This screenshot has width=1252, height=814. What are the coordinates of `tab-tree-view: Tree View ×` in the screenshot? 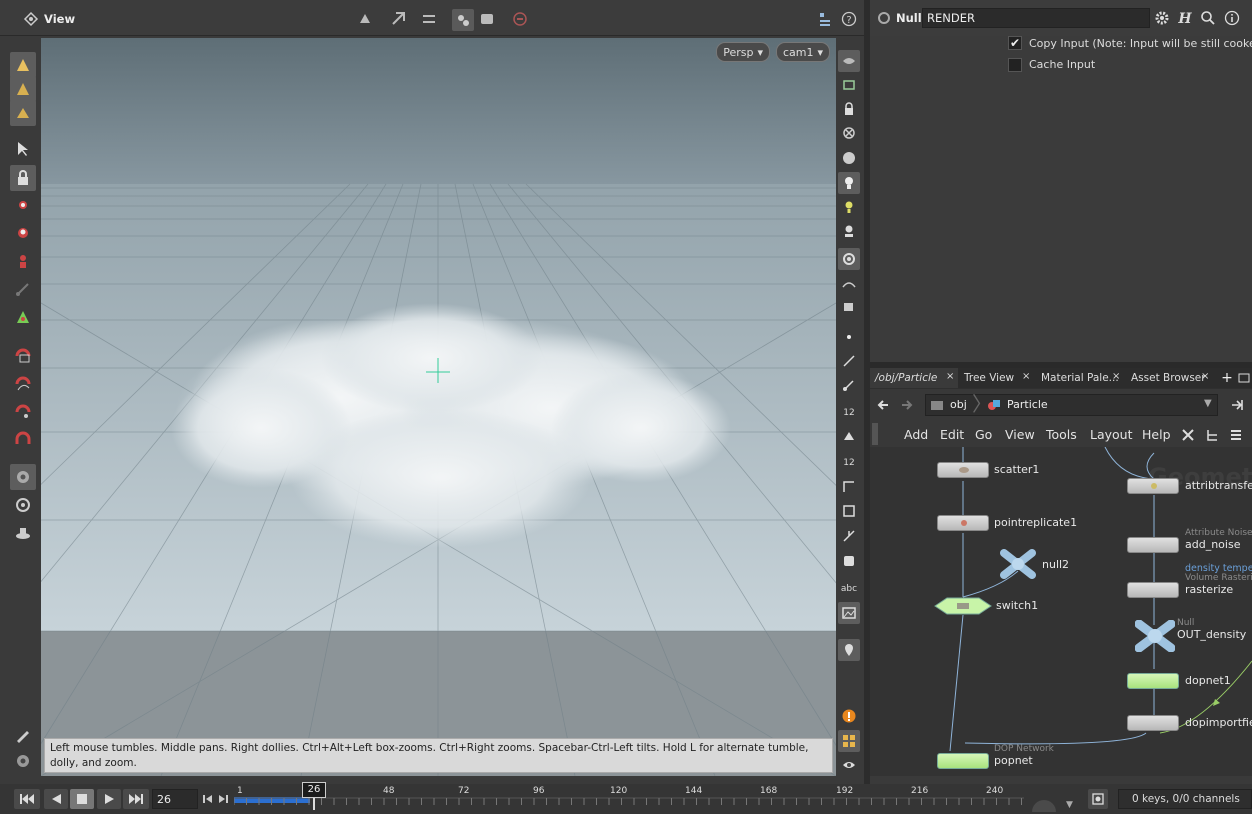 It's located at (996, 378).